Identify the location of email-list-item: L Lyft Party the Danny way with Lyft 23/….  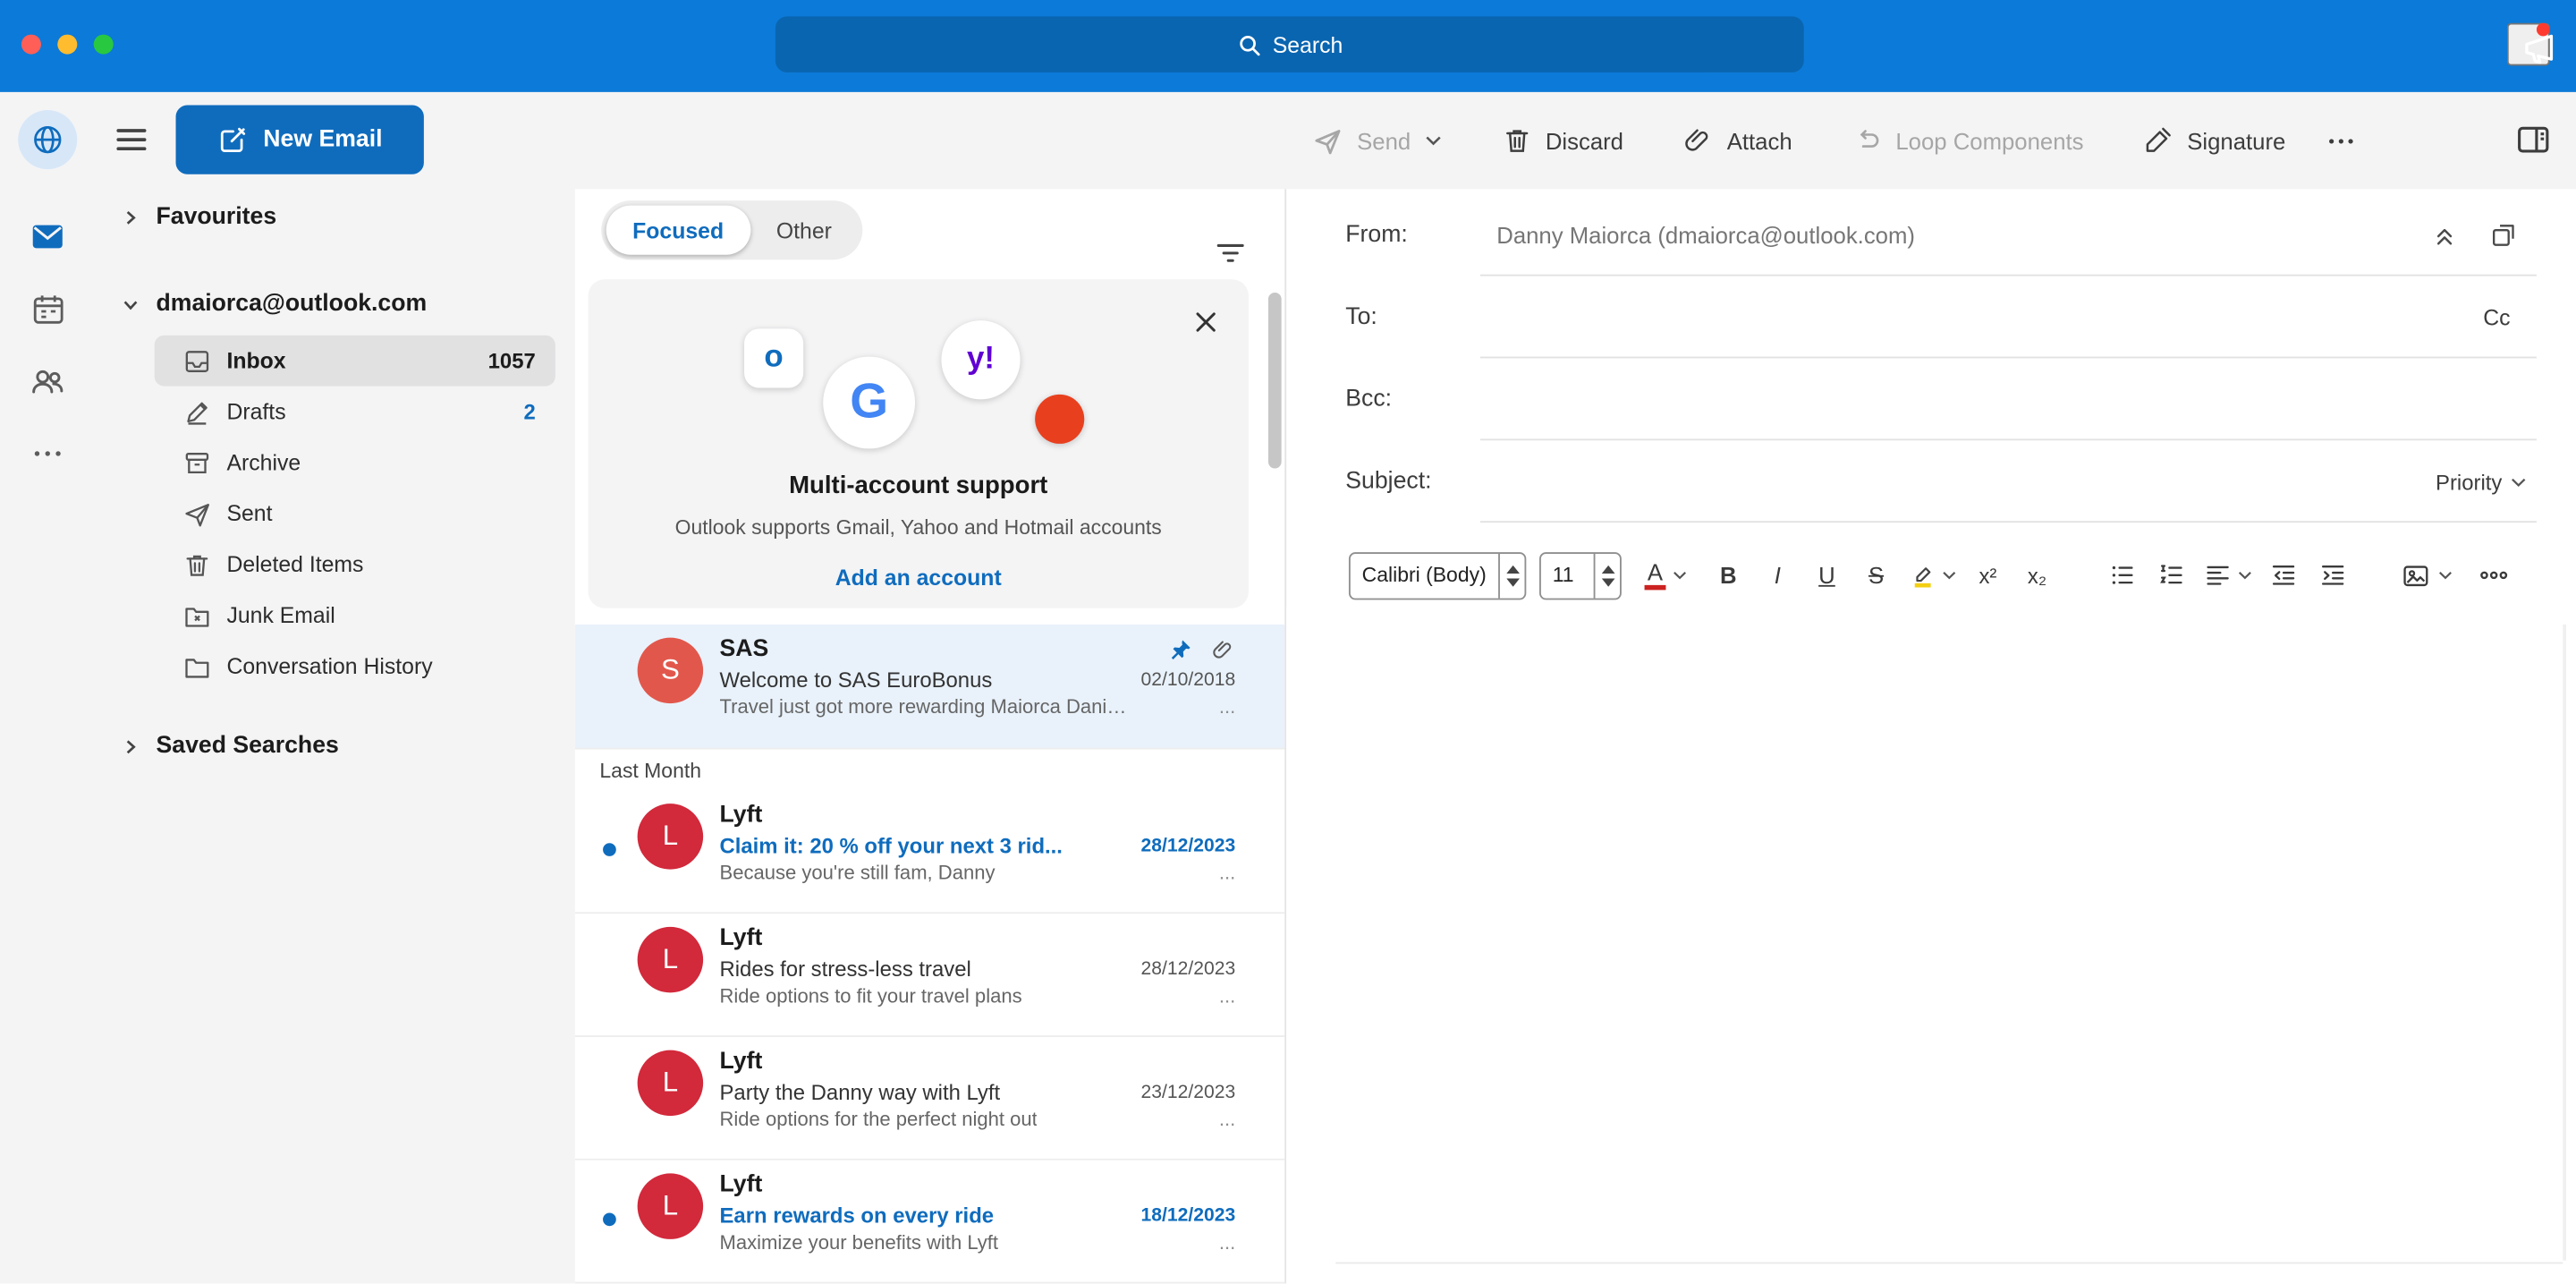
(929, 1098).